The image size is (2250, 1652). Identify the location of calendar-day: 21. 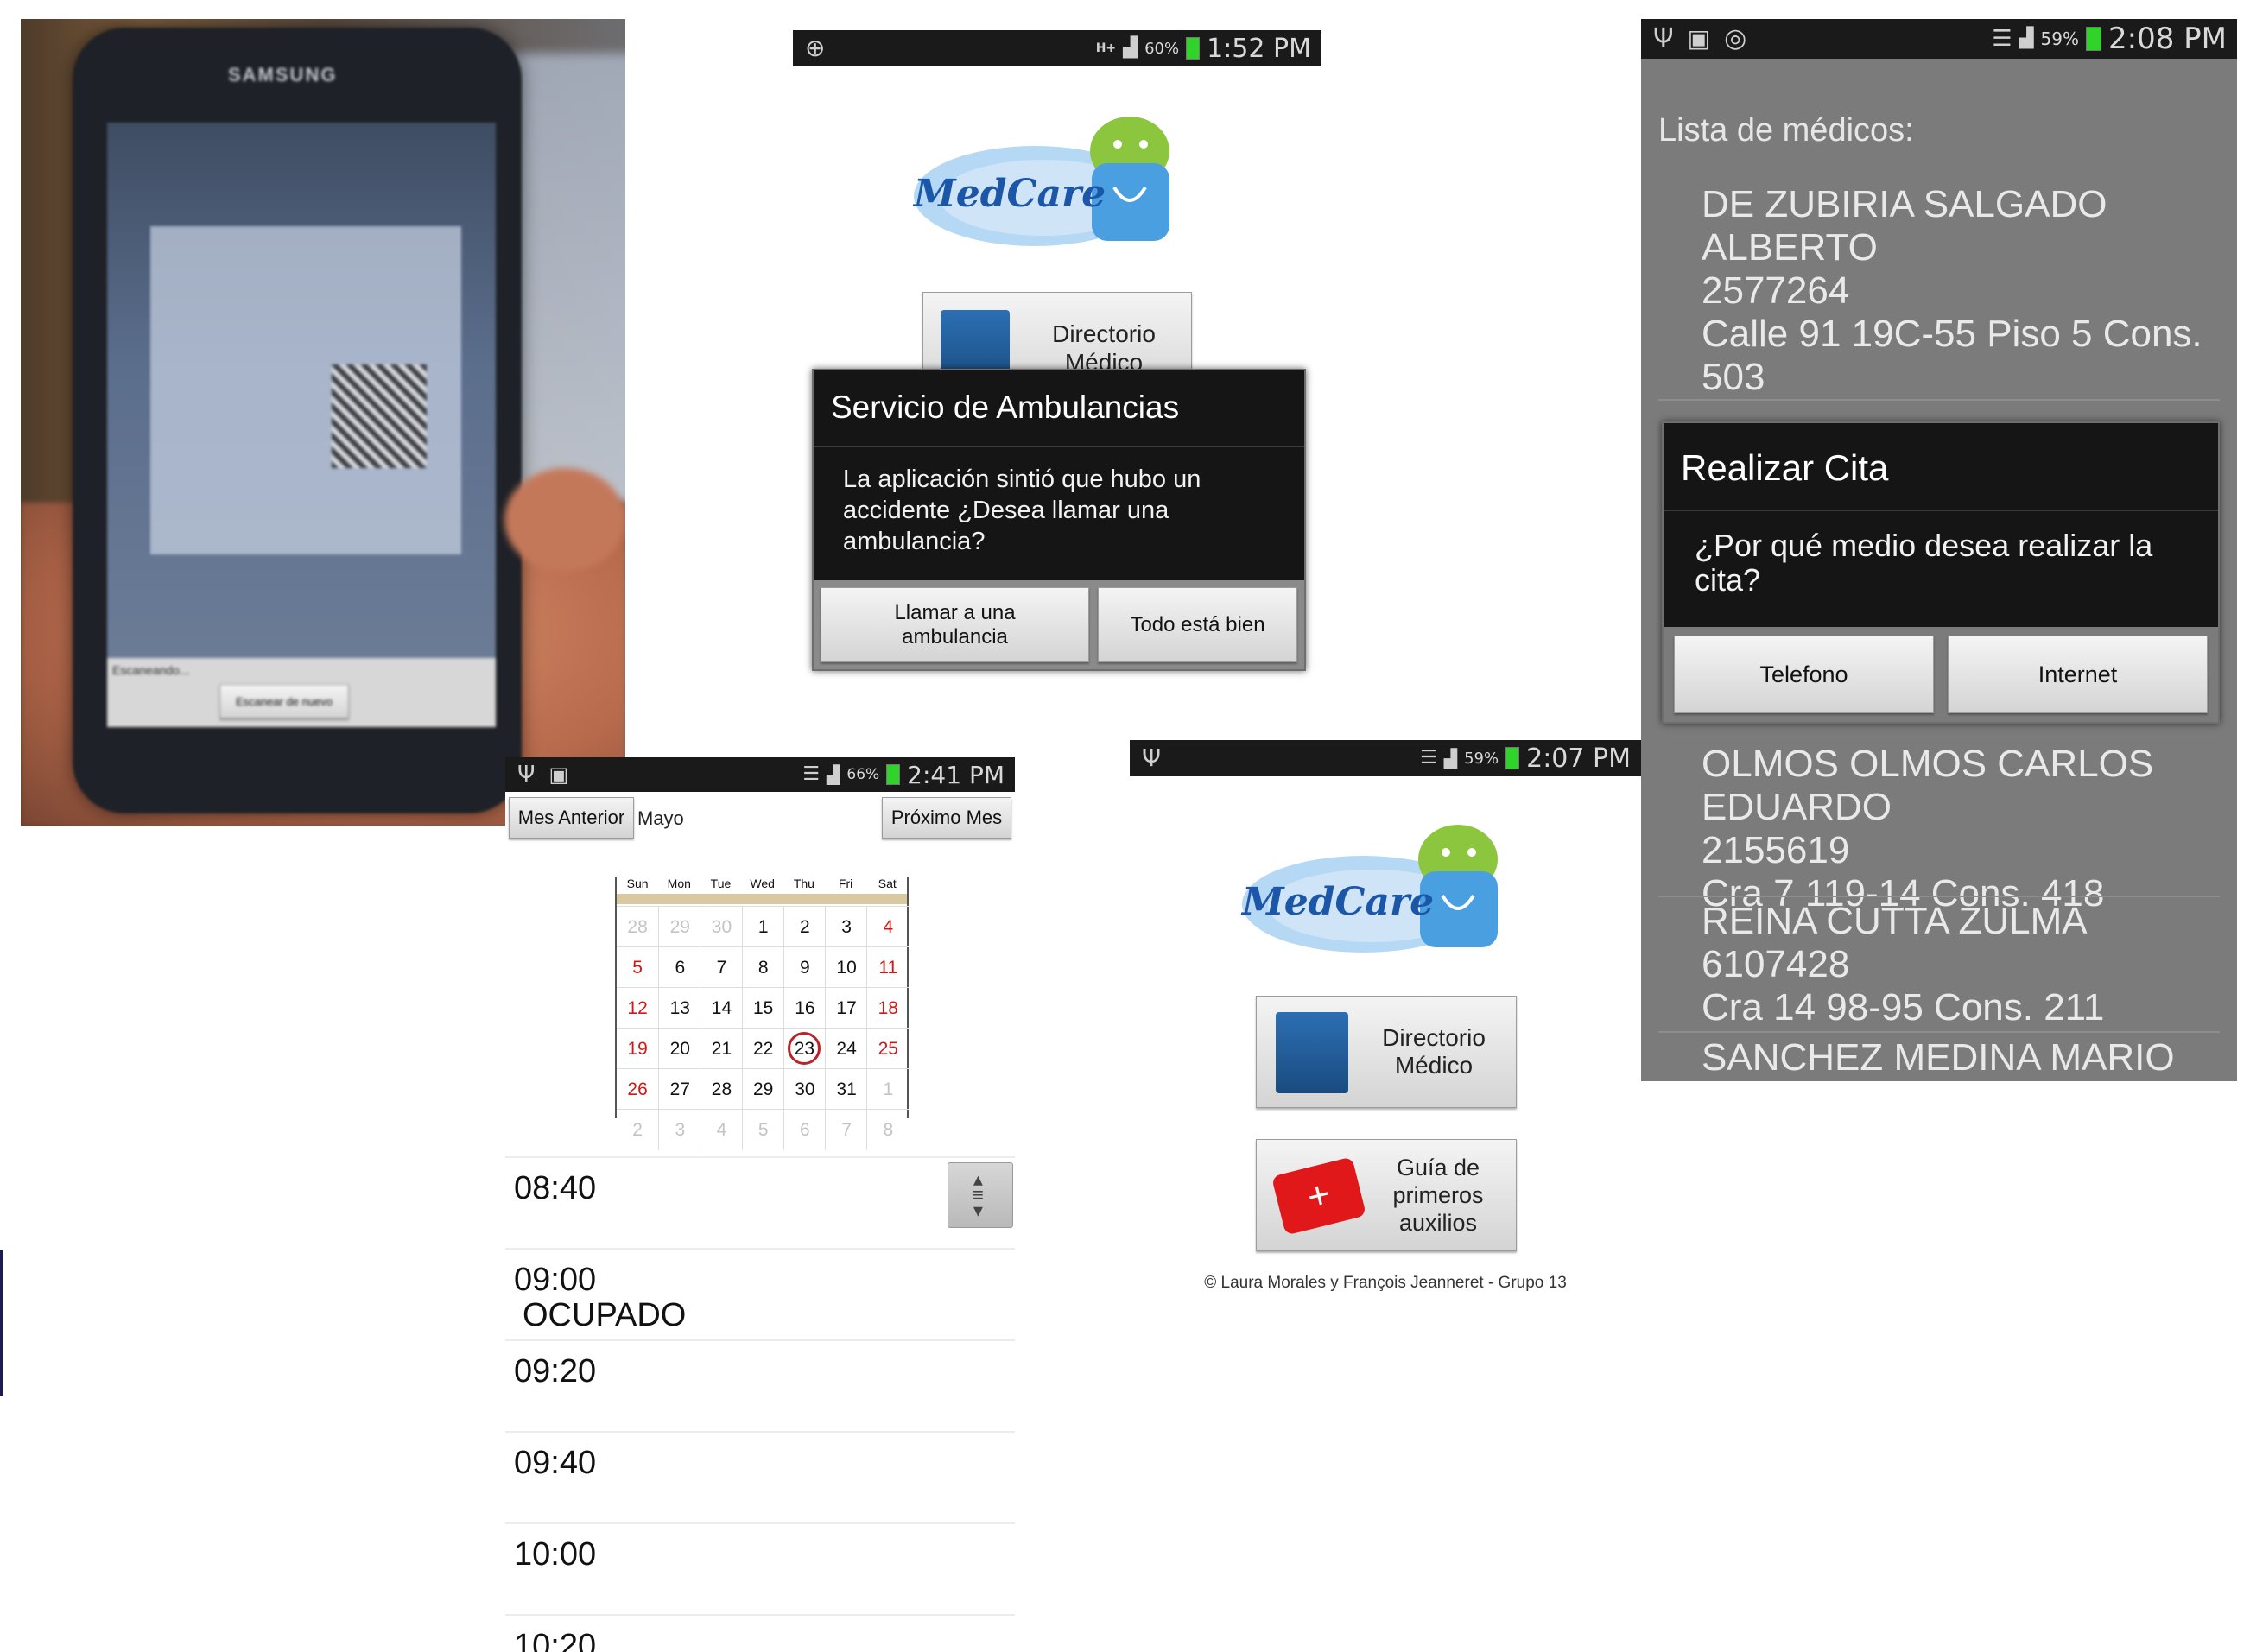
(721, 1048).